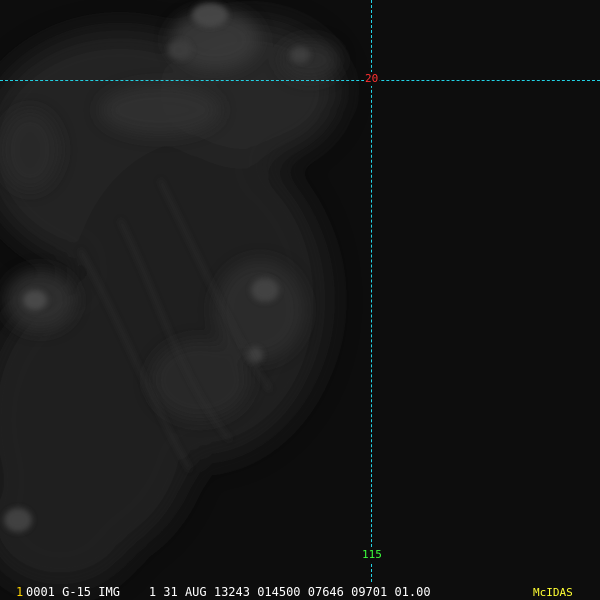  I want to click on latitude-grid-line, so click(300, 80).